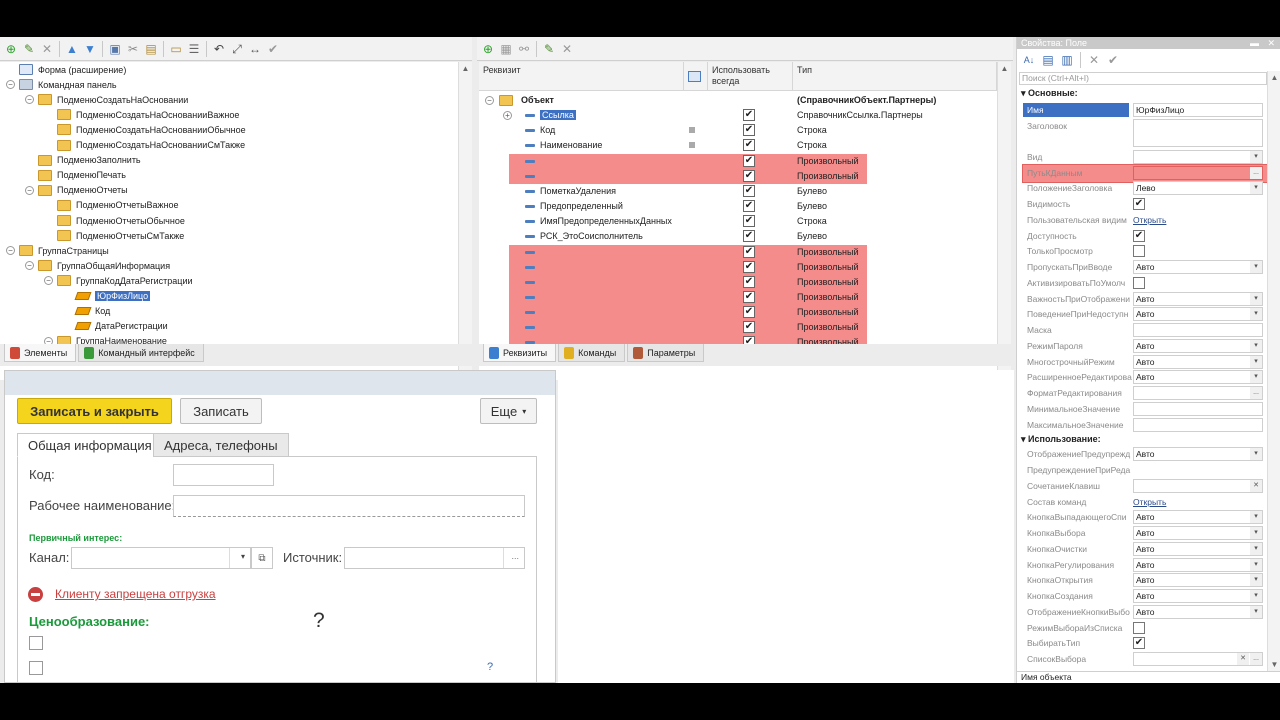 The height and width of the screenshot is (720, 1280). I want to click on delete-attribute-icon: ✕, so click(567, 49).